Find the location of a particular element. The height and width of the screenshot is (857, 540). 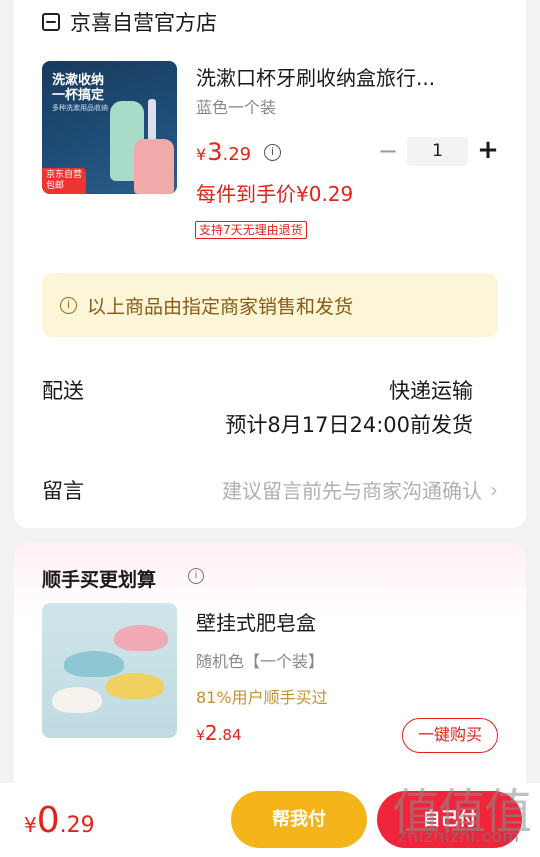

product-image: 洗漱收纳 一杯搞定 多种洗漱用品收纳 京东自营 包邮 is located at coordinates (109, 127).